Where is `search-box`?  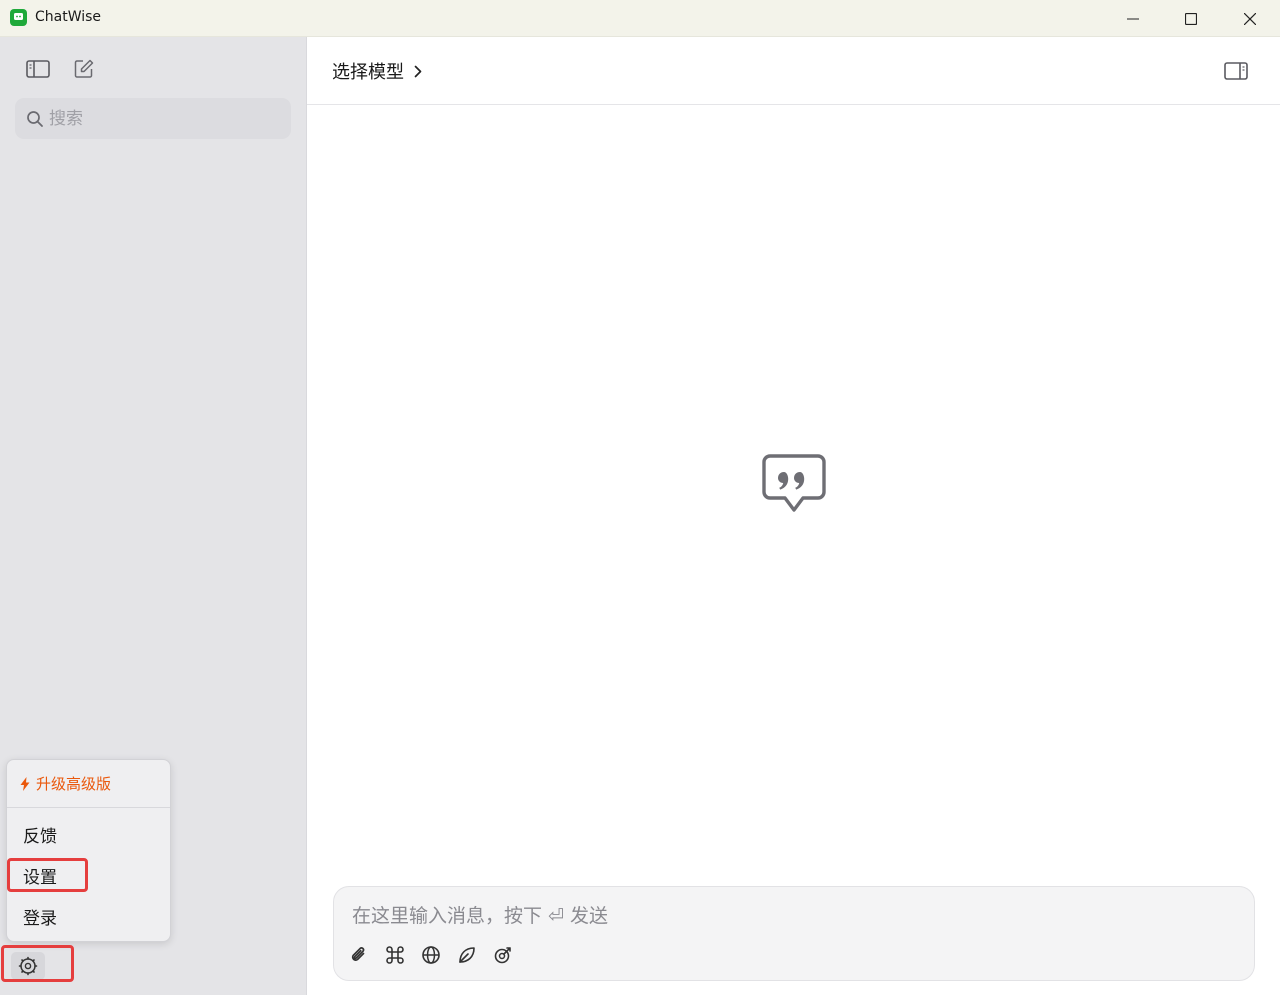 search-box is located at coordinates (153, 118).